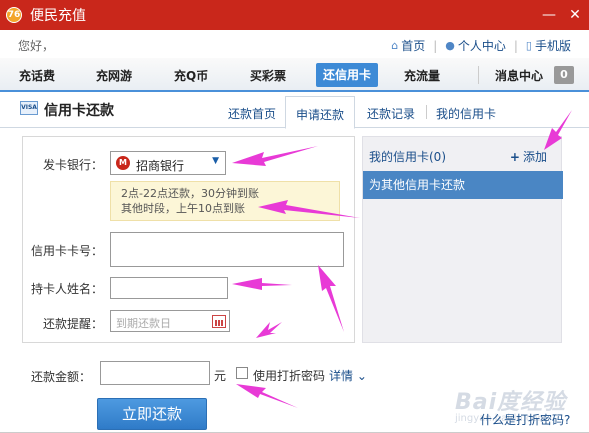 Image resolution: width=589 pixels, height=433 pixels. What do you see at coordinates (528, 45) in the screenshot?
I see `phone-icon: ▯` at bounding box center [528, 45].